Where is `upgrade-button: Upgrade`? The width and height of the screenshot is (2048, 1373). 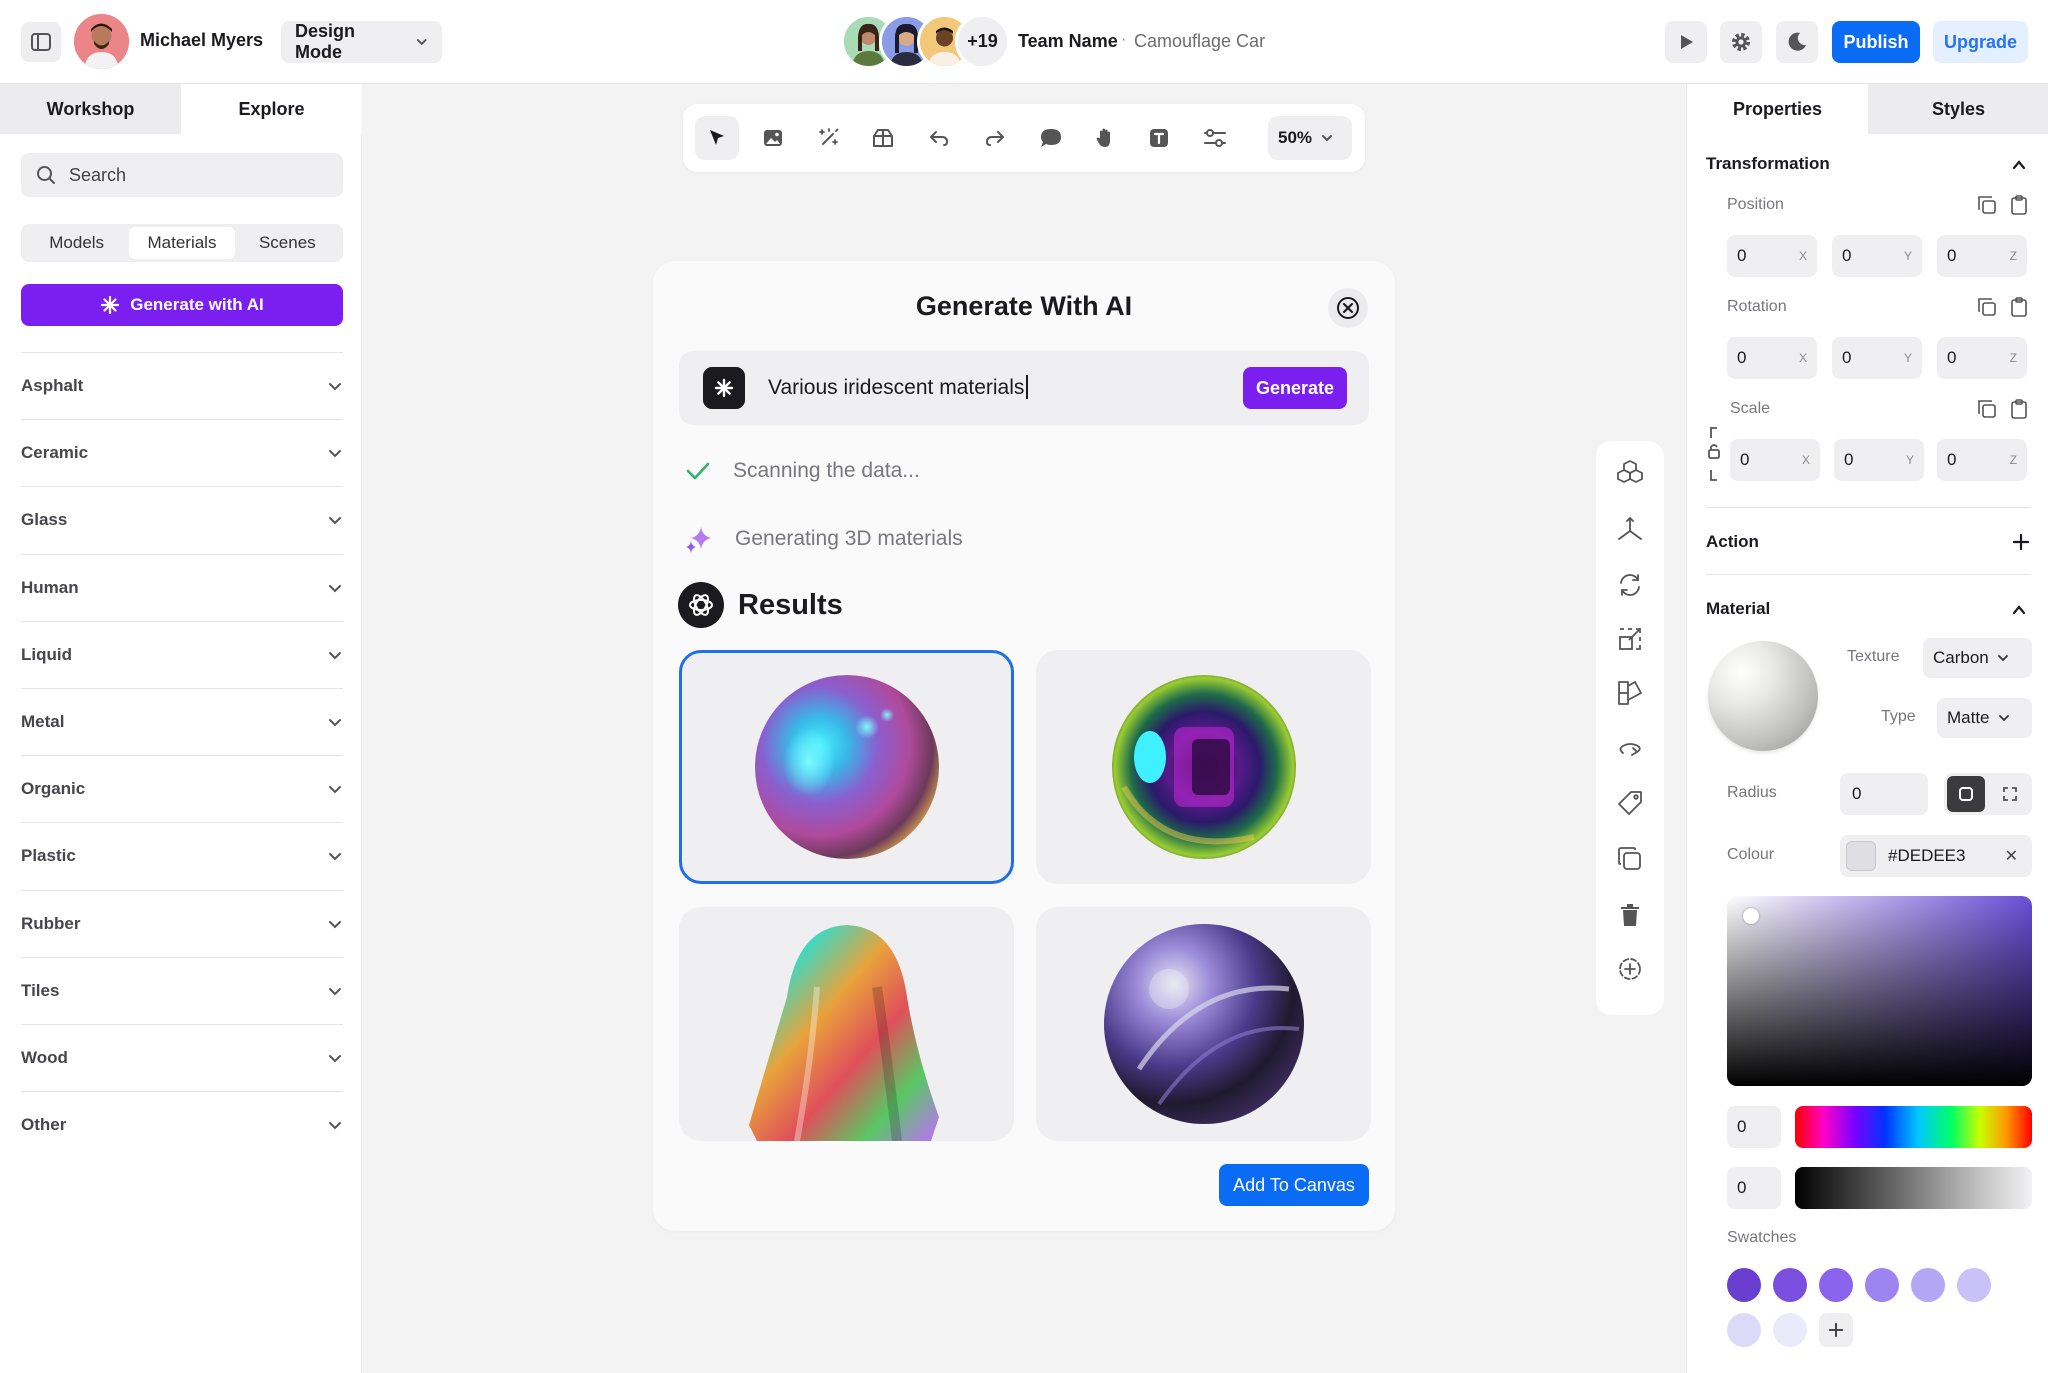 upgrade-button: Upgrade is located at coordinates (1980, 42).